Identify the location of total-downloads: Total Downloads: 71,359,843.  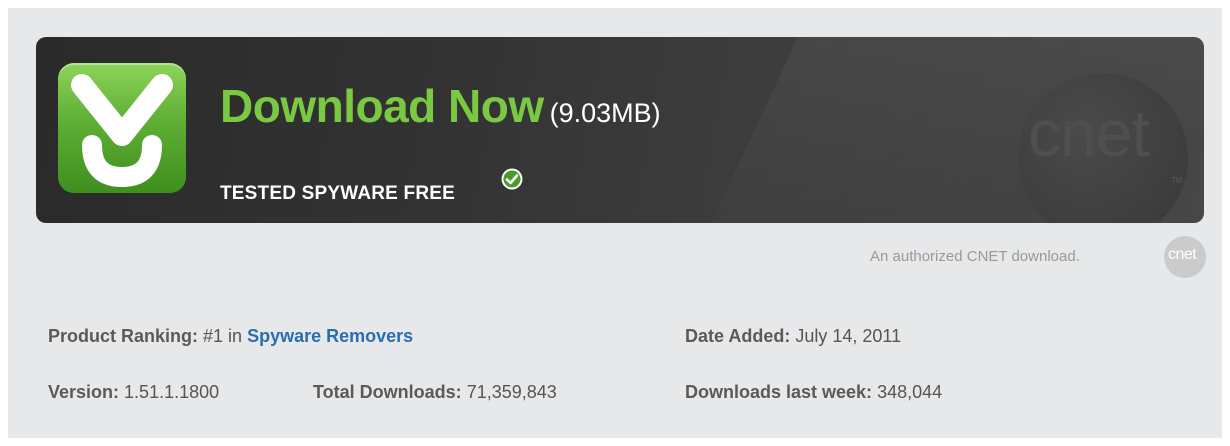
(435, 392).